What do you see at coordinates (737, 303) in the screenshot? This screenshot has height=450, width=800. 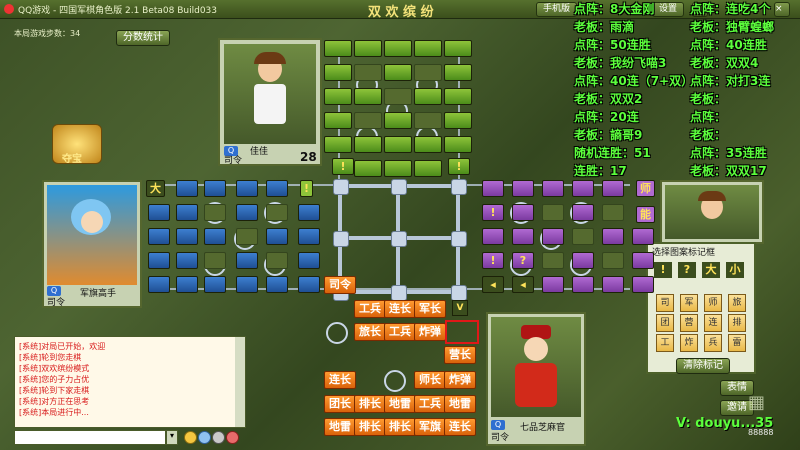 I see `mark-rank-button: 旅` at bounding box center [737, 303].